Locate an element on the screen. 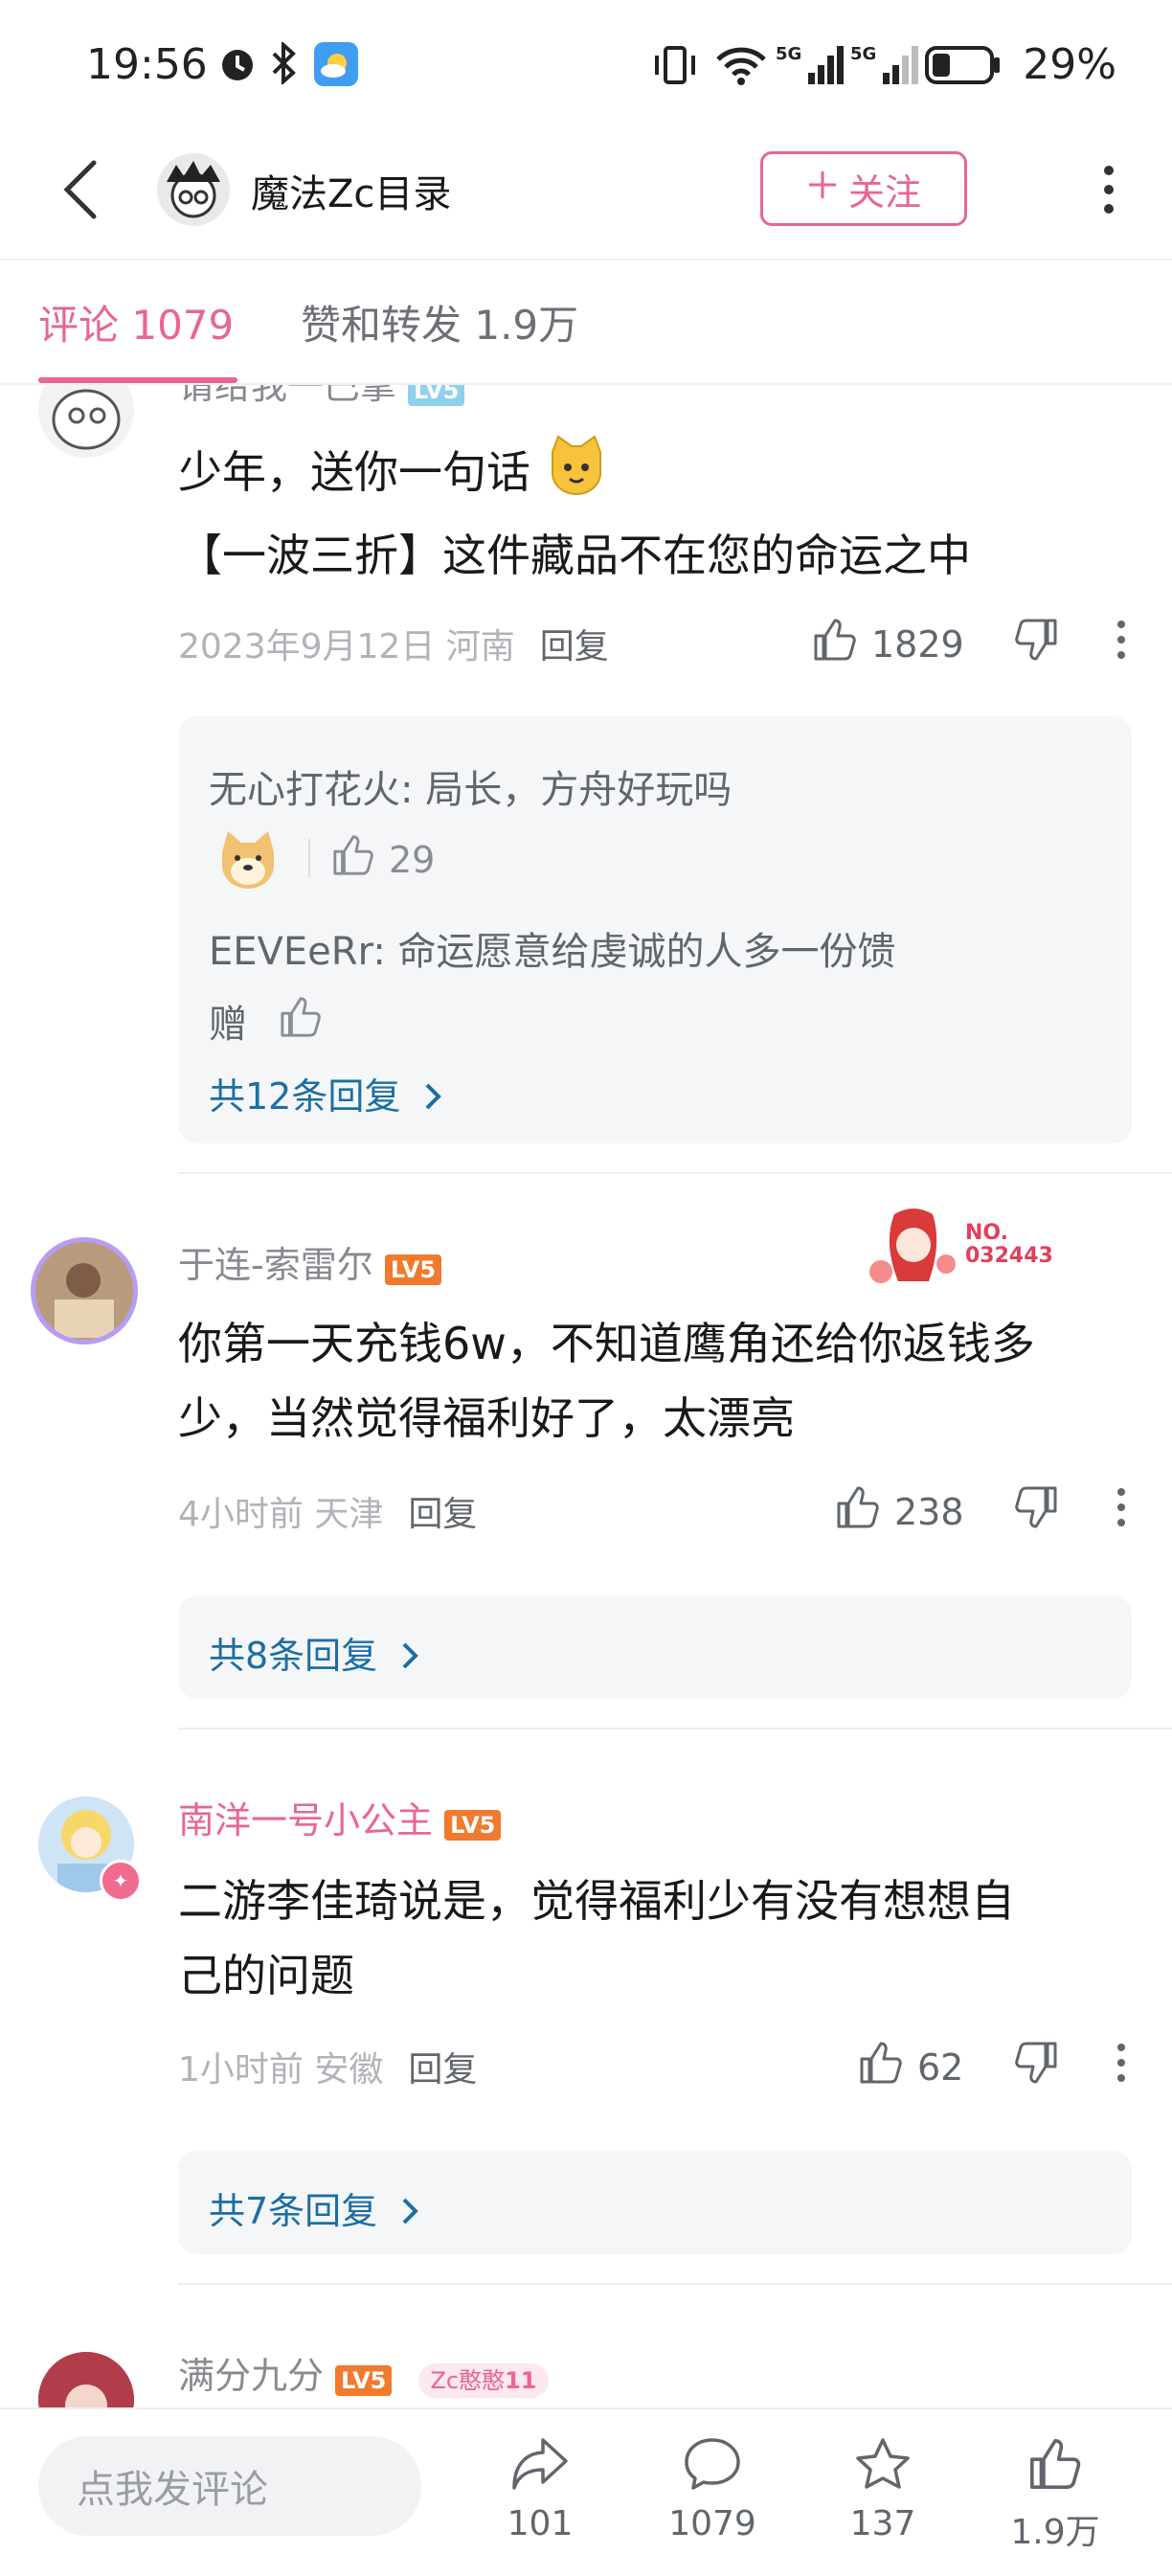 The height and width of the screenshot is (2576, 1172). like-button: 1829 is located at coordinates (888, 644).